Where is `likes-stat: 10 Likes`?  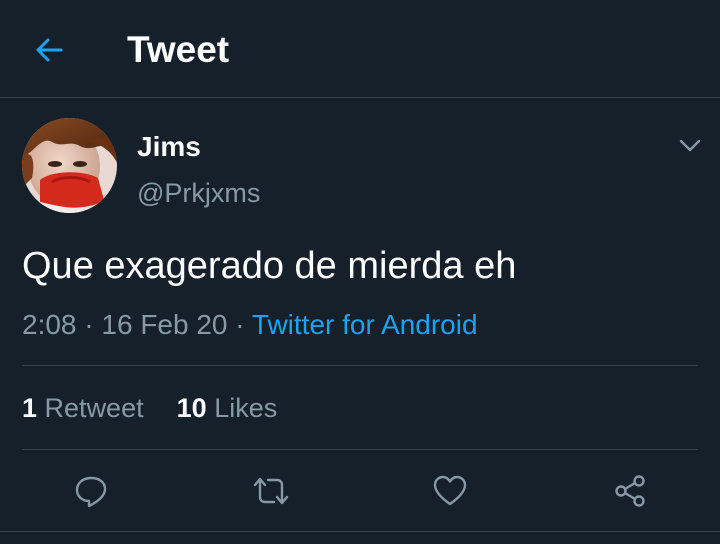 likes-stat: 10 Likes is located at coordinates (227, 408).